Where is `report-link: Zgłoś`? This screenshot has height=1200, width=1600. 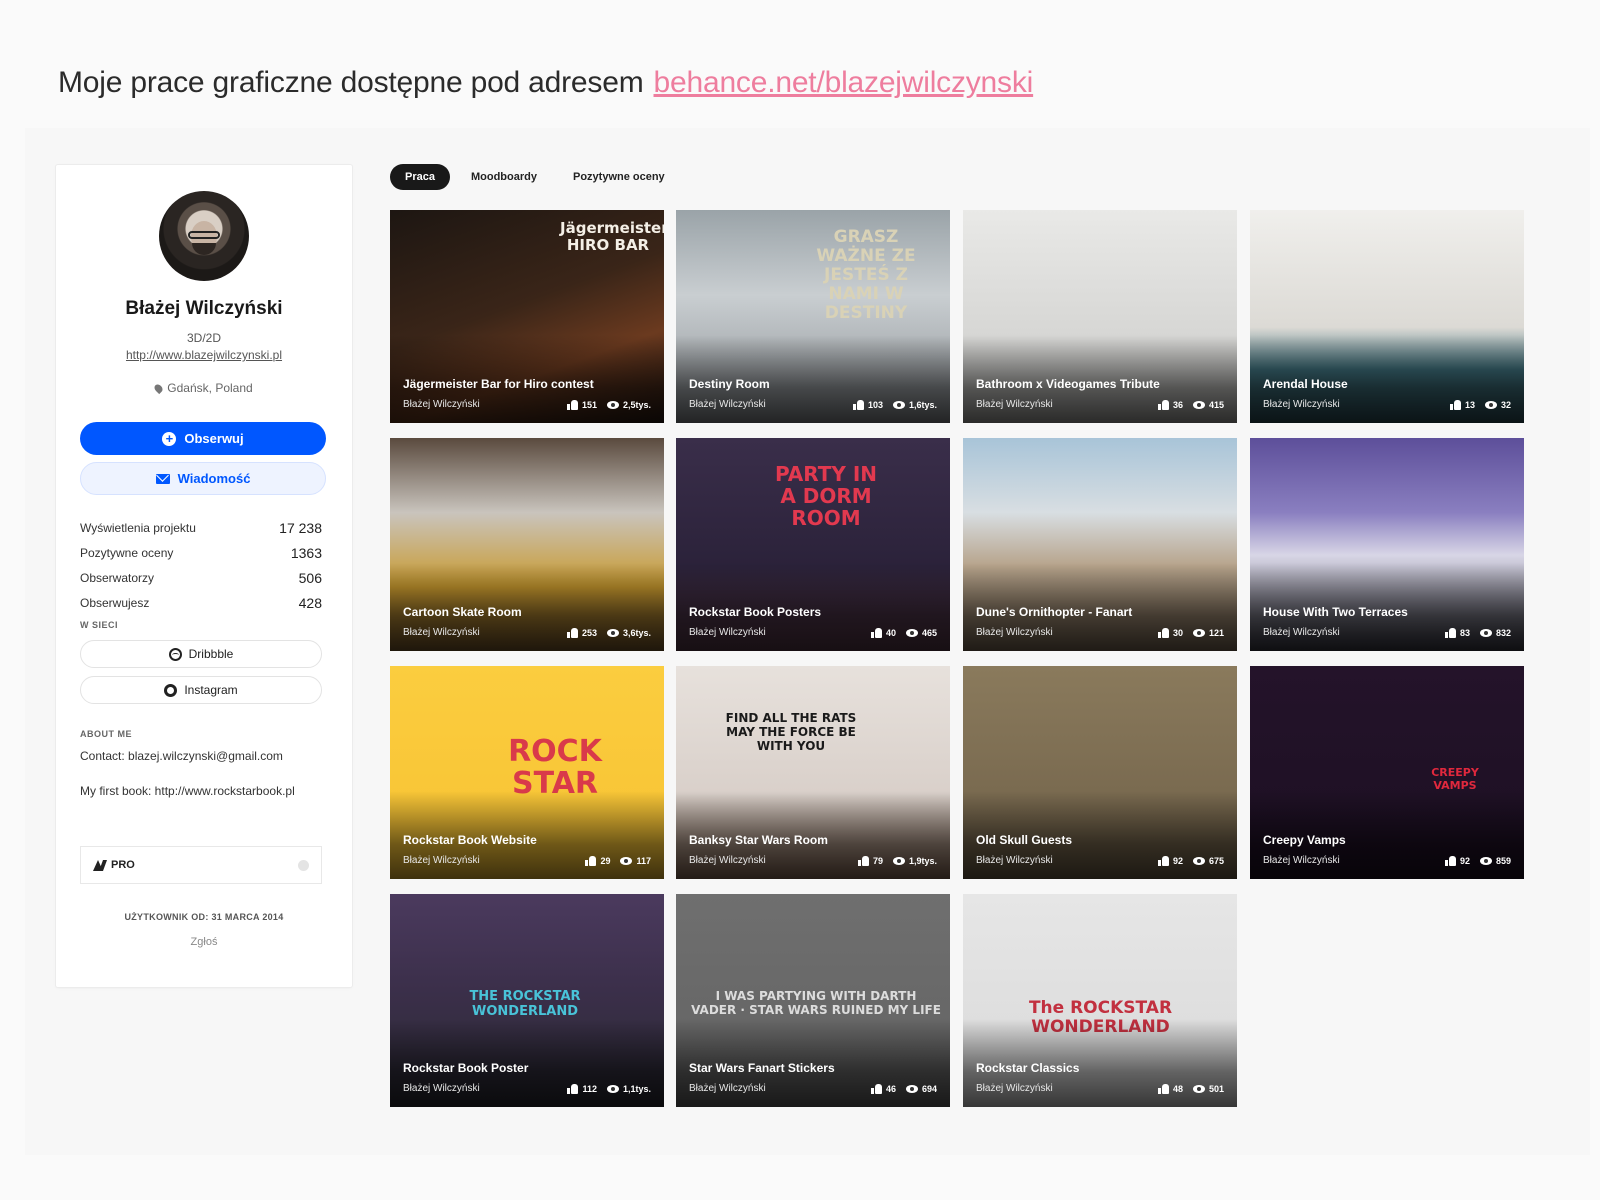 report-link: Zgłoś is located at coordinates (204, 942).